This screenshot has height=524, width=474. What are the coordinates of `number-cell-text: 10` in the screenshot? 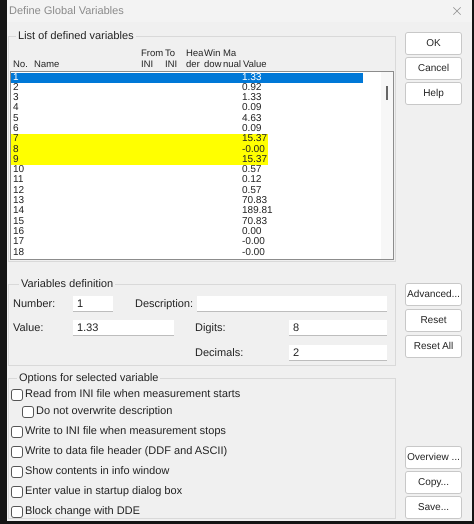 It's located at (19, 170).